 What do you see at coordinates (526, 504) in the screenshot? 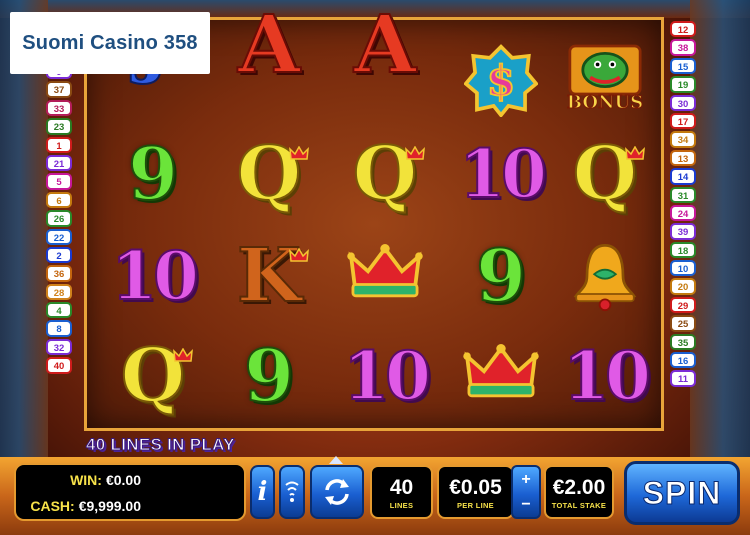
I see `bet-decrease-button: −` at bounding box center [526, 504].